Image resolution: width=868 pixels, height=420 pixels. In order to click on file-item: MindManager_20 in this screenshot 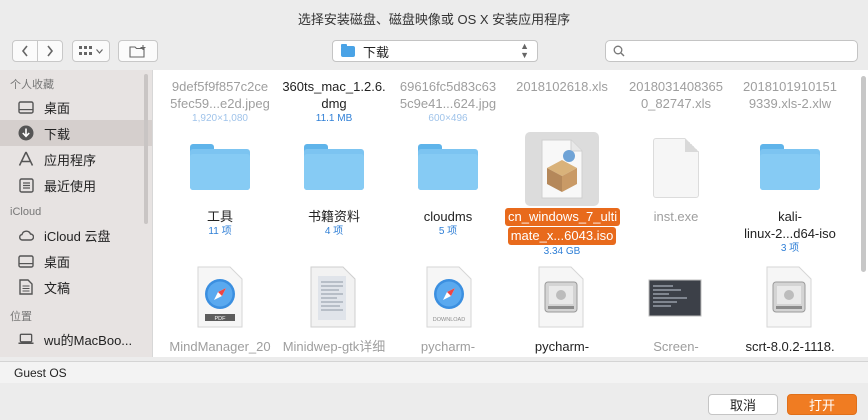, I will do `click(220, 346)`.